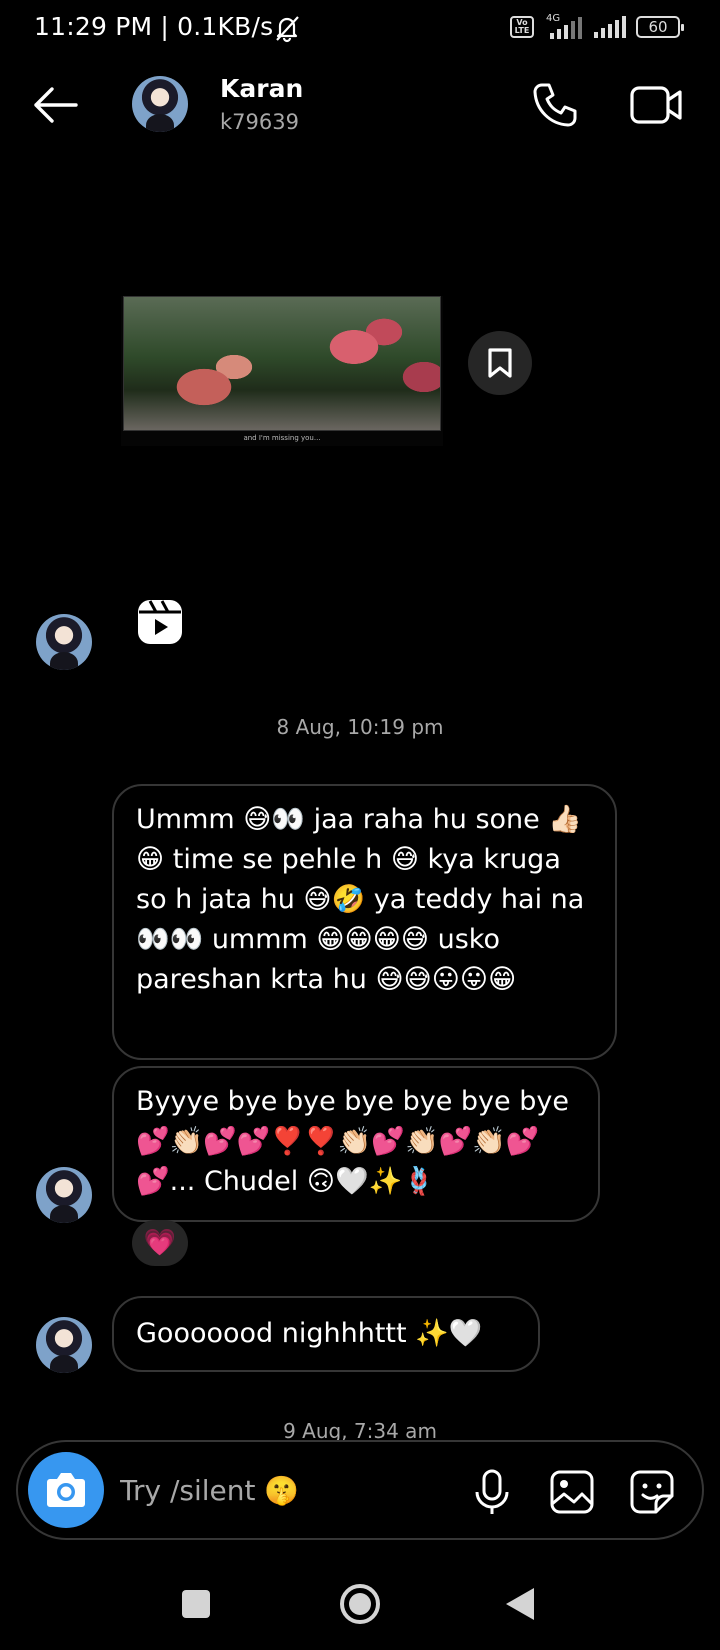  What do you see at coordinates (154, 26) in the screenshot?
I see `status-time: 11:29 PM | 0.1KB/s` at bounding box center [154, 26].